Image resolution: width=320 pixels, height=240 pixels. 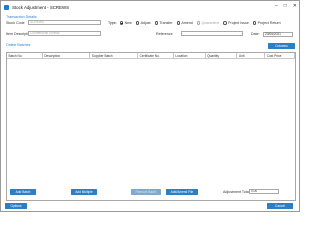 I want to click on type-radio-adjust: Adjust, so click(x=143, y=23).